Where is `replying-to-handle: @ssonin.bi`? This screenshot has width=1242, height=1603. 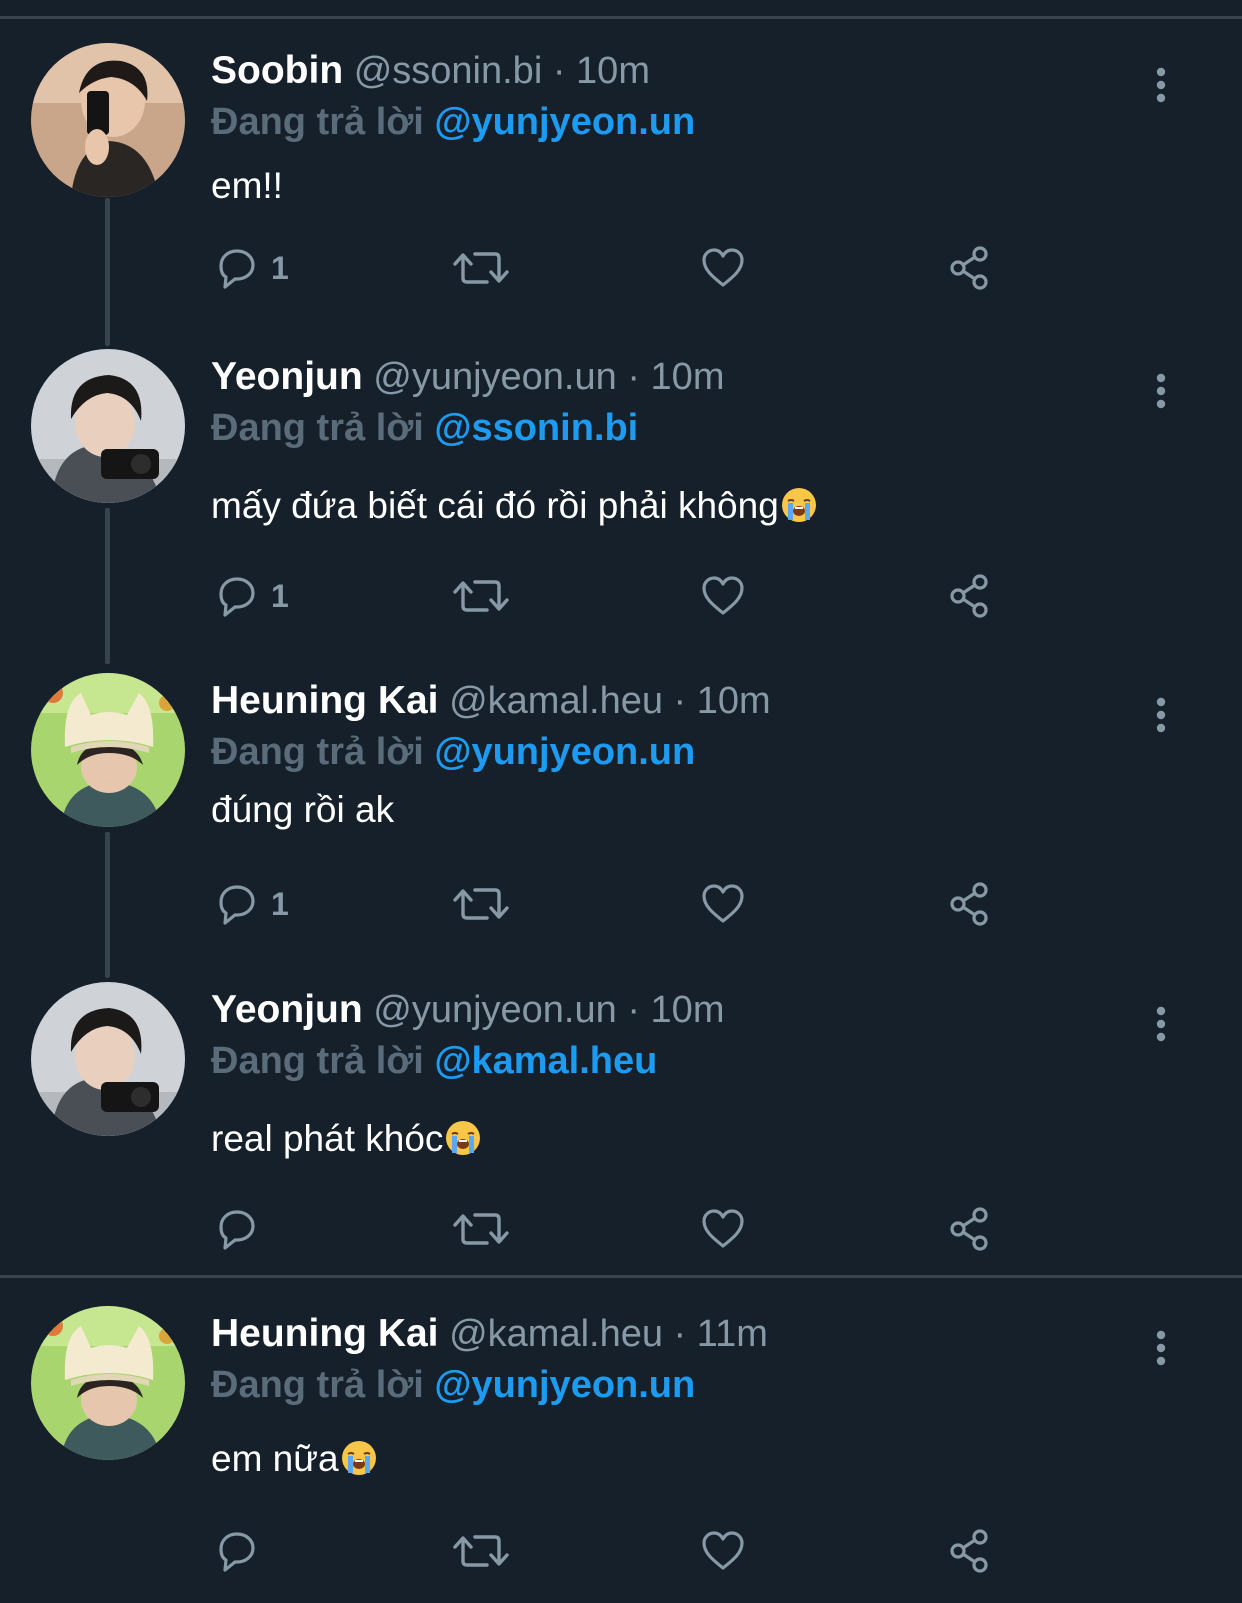 replying-to-handle: @ssonin.bi is located at coordinates (536, 428).